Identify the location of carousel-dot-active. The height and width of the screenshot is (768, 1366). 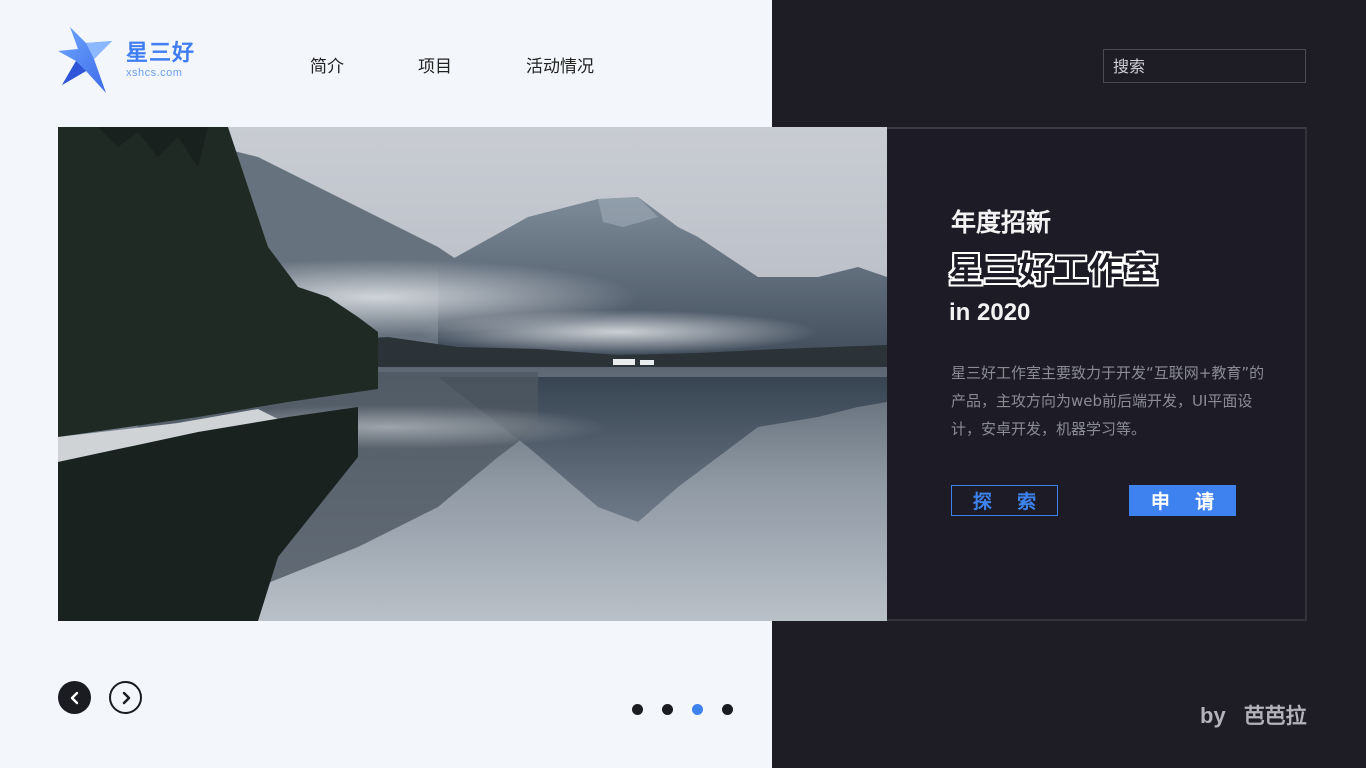
(697, 709).